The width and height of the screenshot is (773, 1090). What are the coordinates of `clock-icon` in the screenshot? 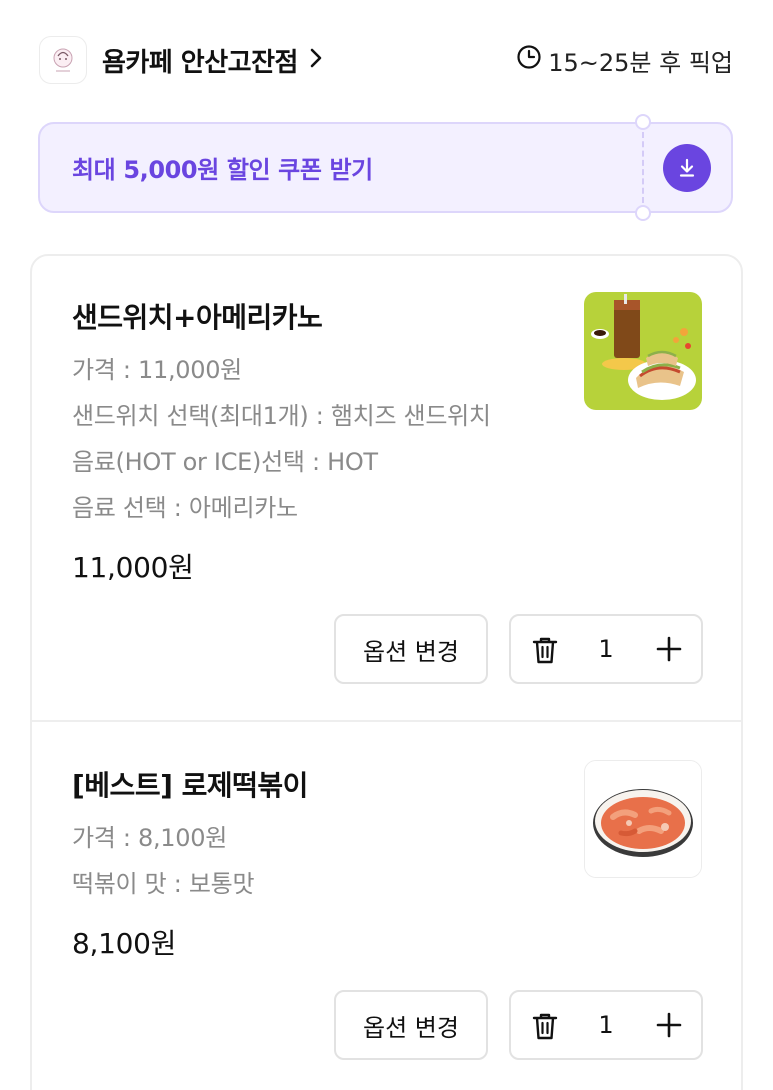 It's located at (529, 60).